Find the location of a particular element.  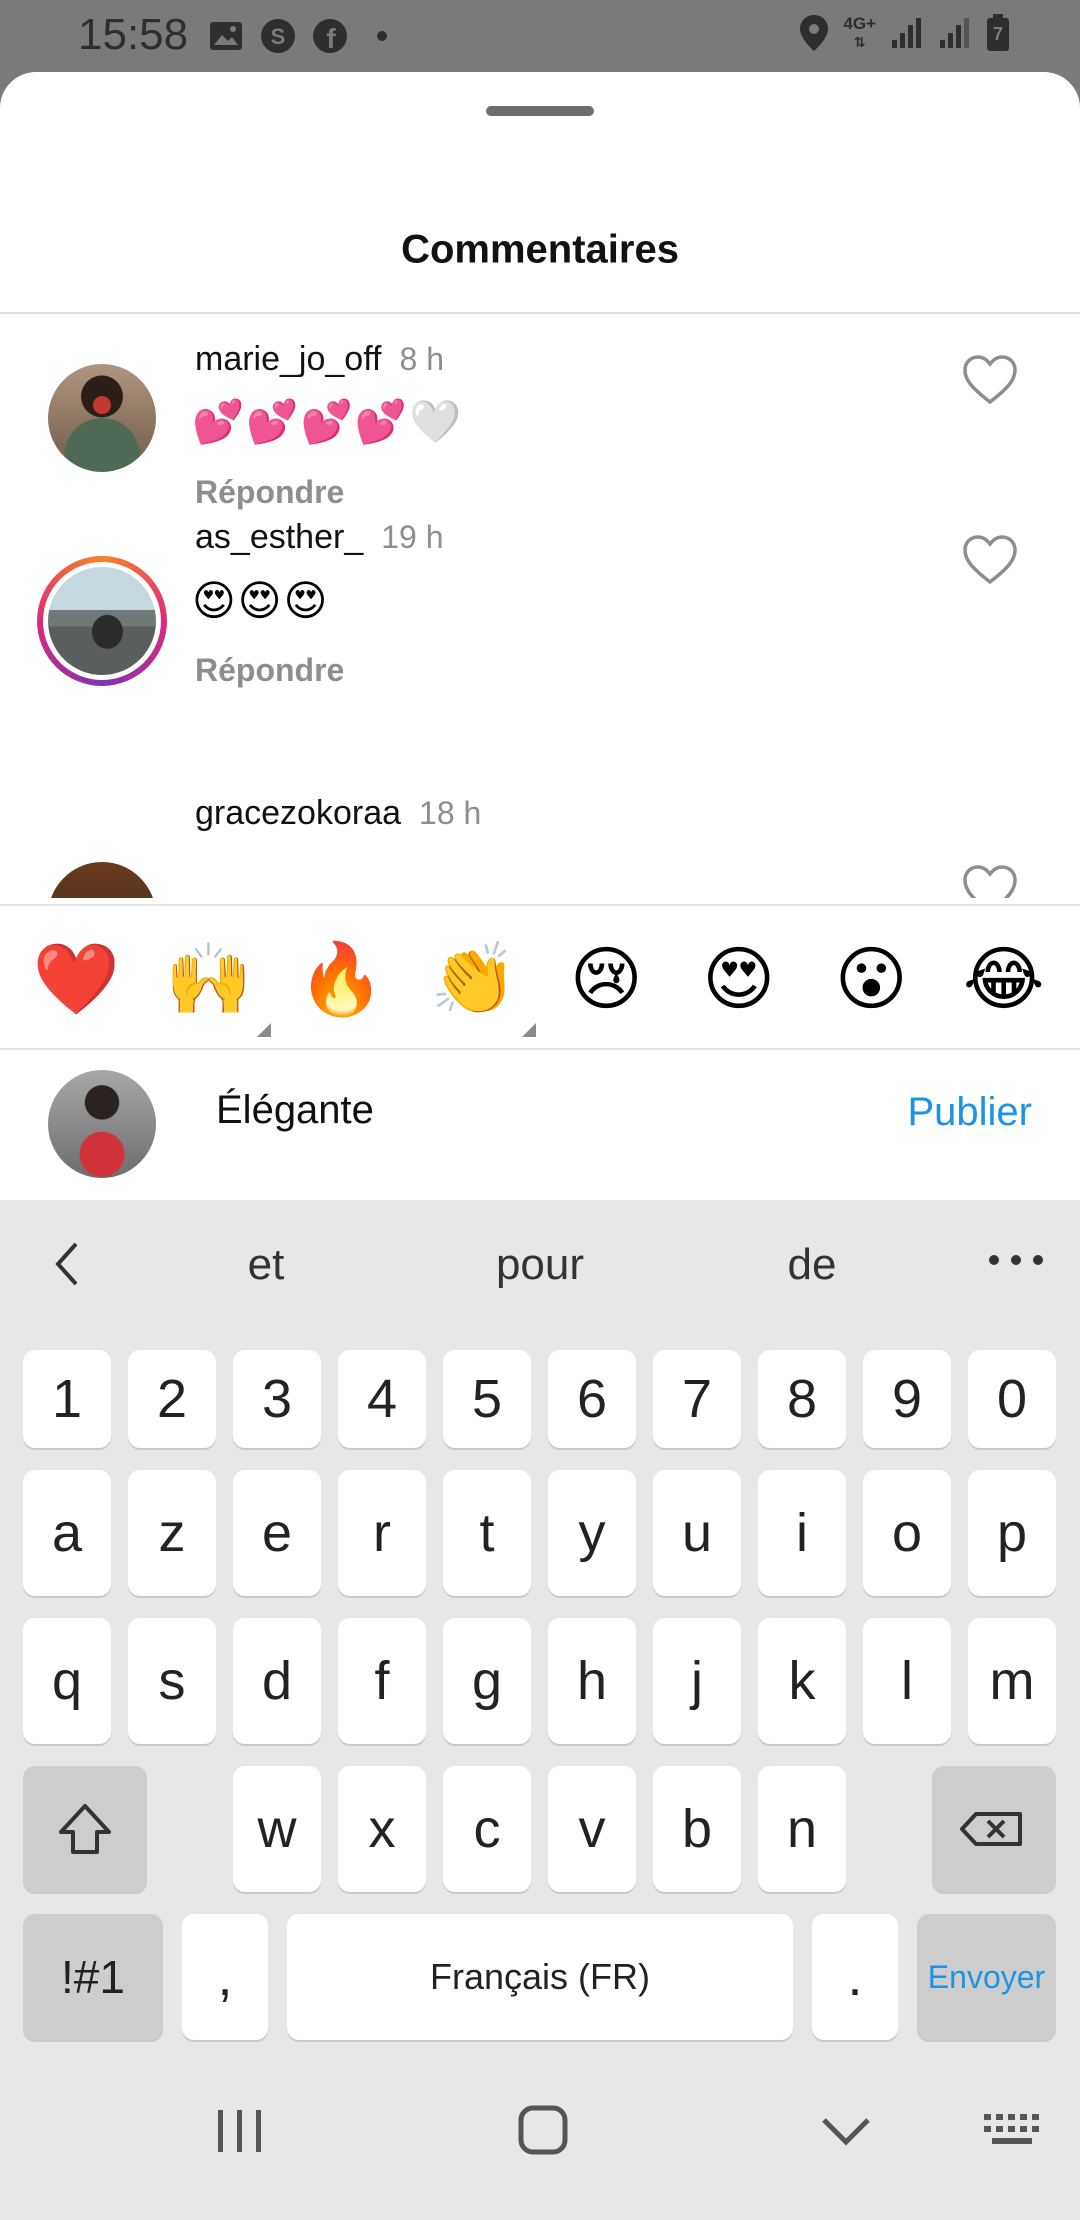

s-app-icon: S is located at coordinates (278, 36).